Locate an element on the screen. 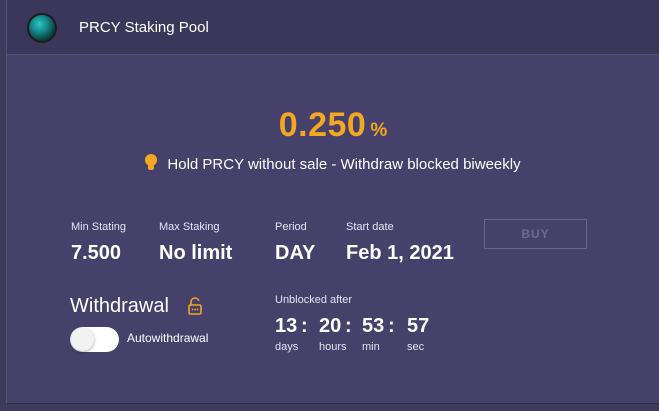 Image resolution: width=659 pixels, height=411 pixels. start-date-value: Feb 1, 2021 is located at coordinates (400, 253).